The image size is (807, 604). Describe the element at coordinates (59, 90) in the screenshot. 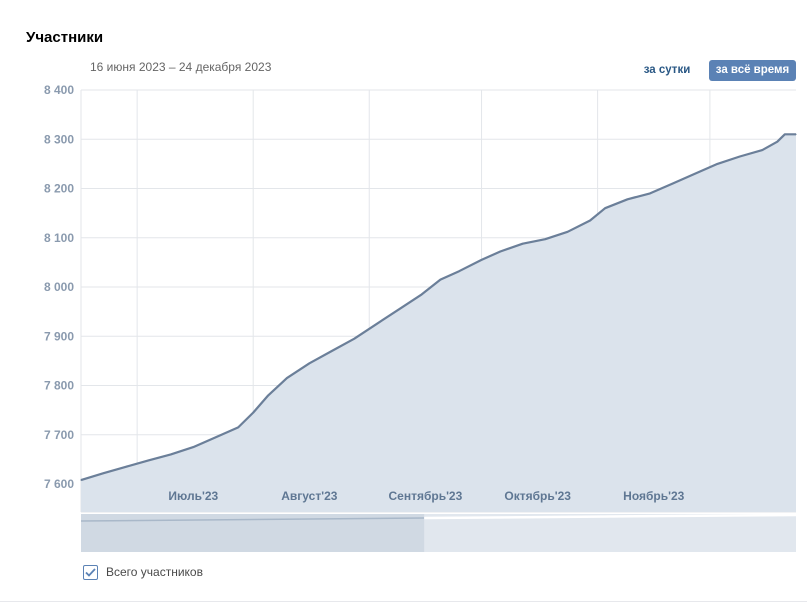

I see `y-tick-label: 8 400` at that location.